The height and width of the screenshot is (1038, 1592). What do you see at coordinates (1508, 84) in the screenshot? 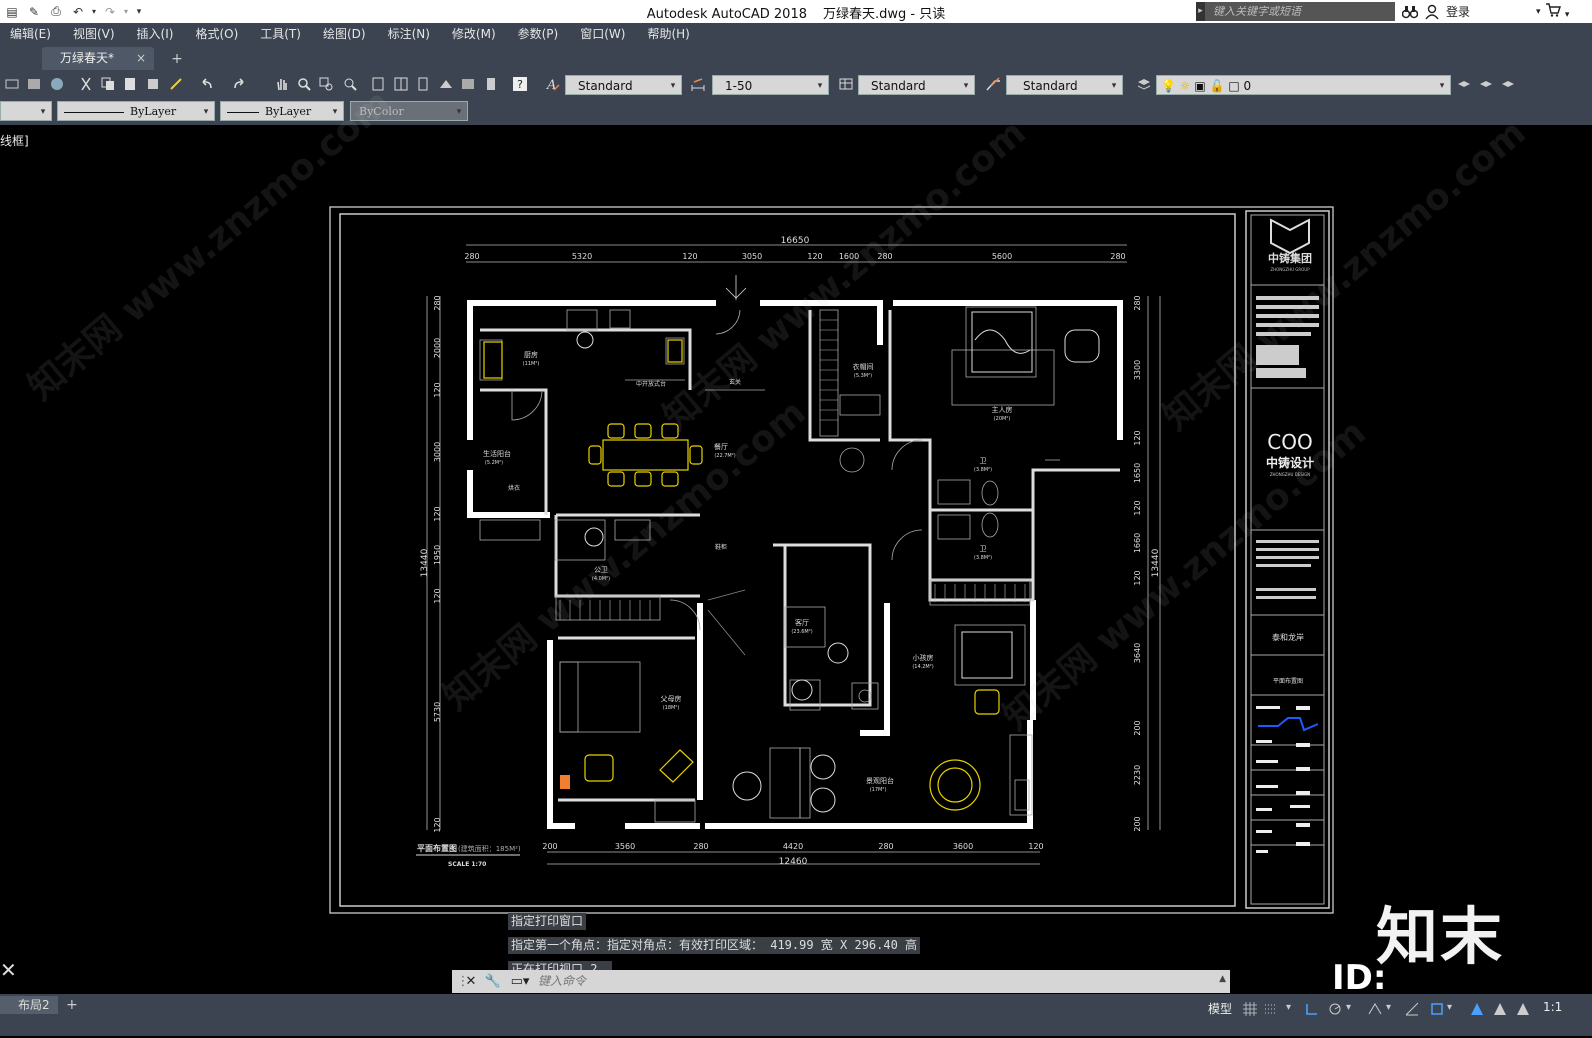
I see `layer-state-icon` at bounding box center [1508, 84].